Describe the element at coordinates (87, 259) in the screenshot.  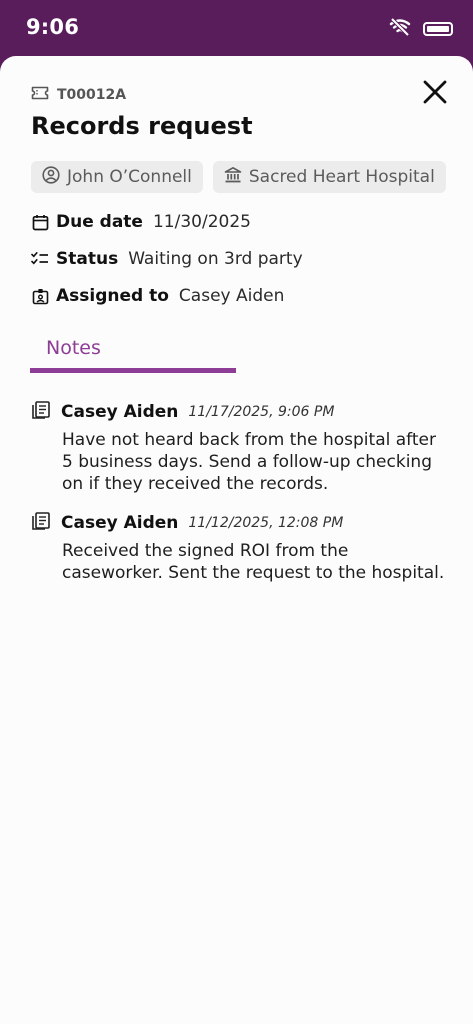
I see `status-label: Status` at that location.